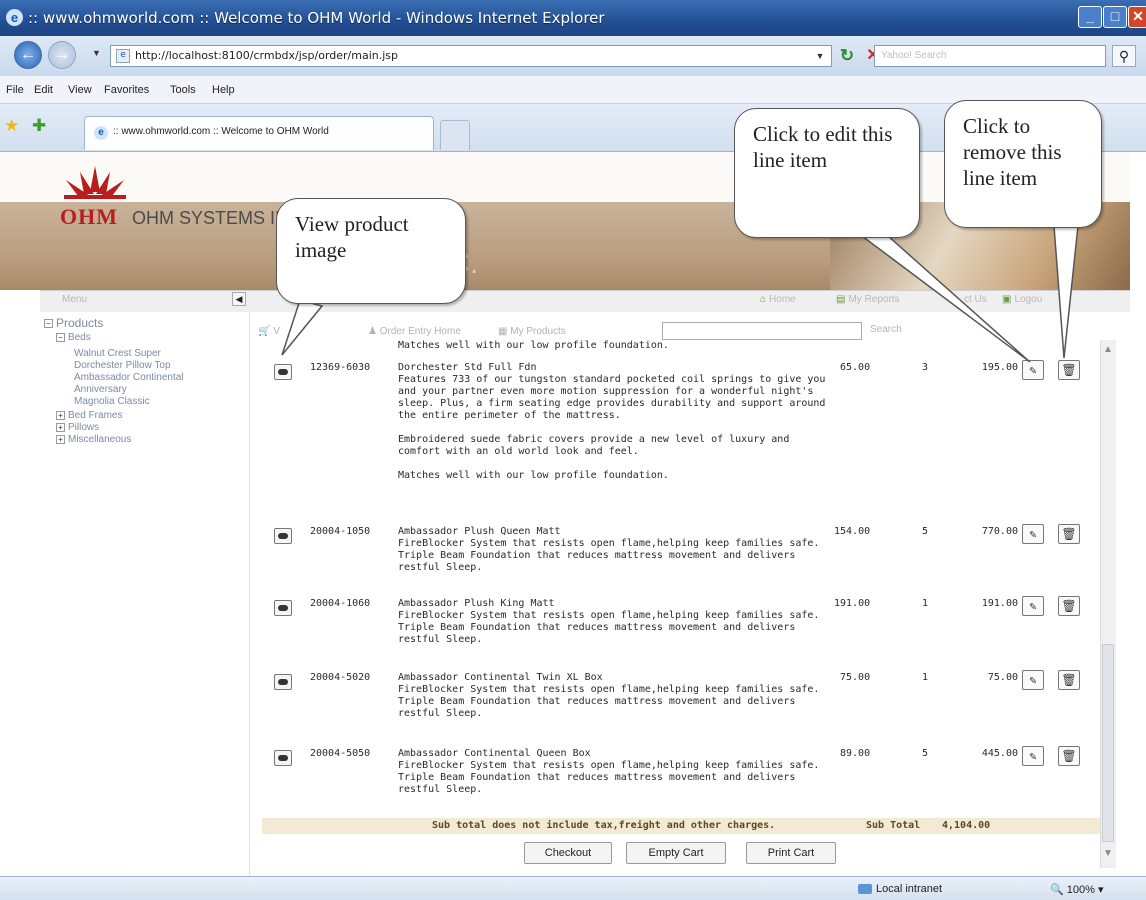  I want to click on callout-view-image: View product image, so click(371, 251).